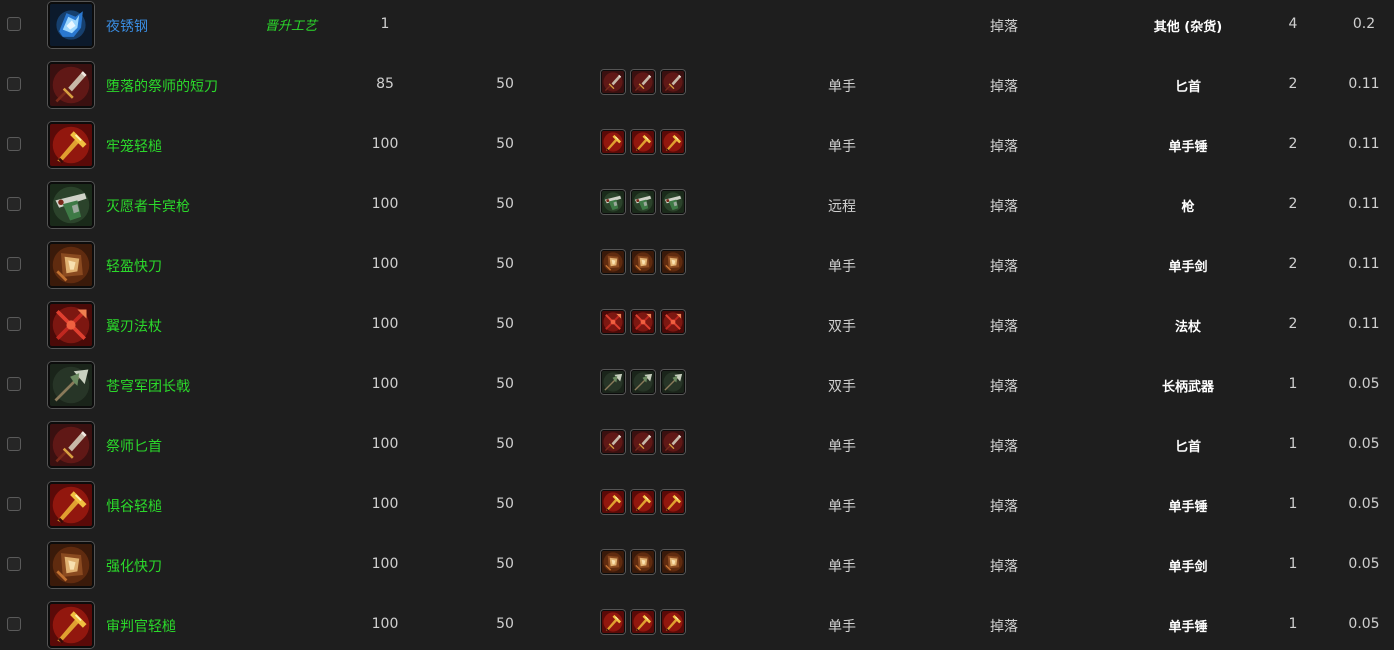 This screenshot has height=650, width=1394. Describe the element at coordinates (697, 148) in the screenshot. I see `table-row: 牢笼轻槌 100 50 单手 掉落 单手锤 2 0.11` at that location.